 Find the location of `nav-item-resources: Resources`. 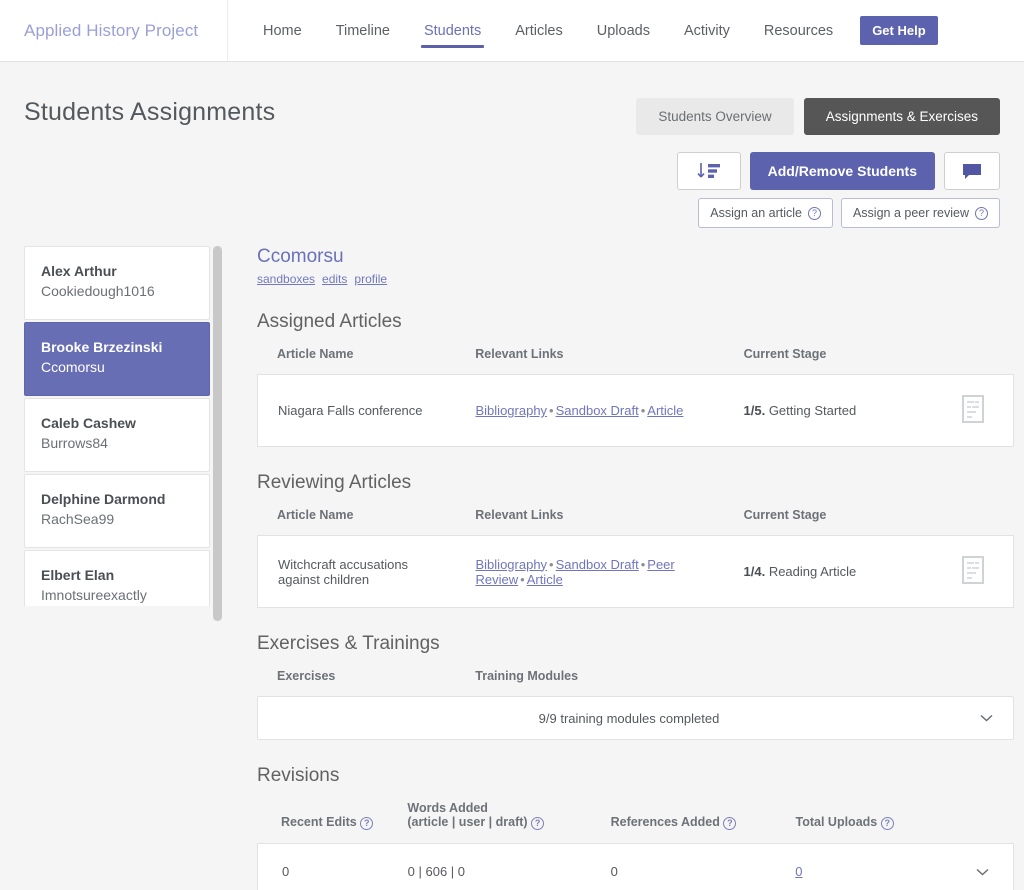

nav-item-resources: Resources is located at coordinates (798, 30).